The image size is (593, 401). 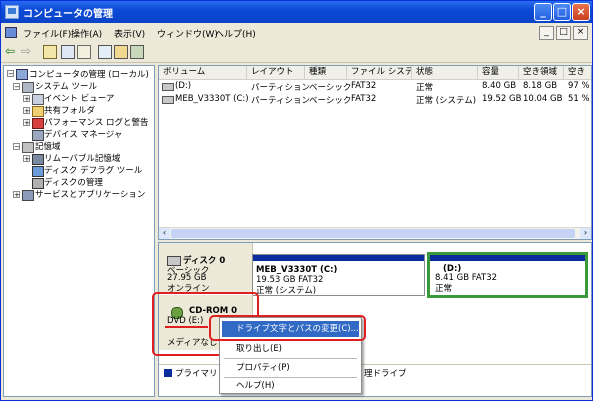 I want to click on disk-icon, so click(x=121, y=52).